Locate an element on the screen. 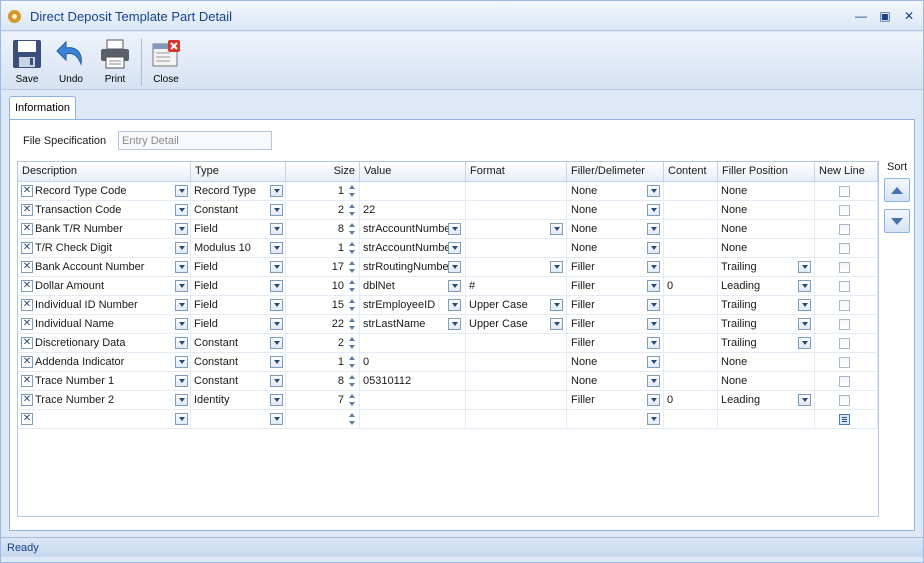  description-cell: ✕ Discretionary Data is located at coordinates (104, 343).